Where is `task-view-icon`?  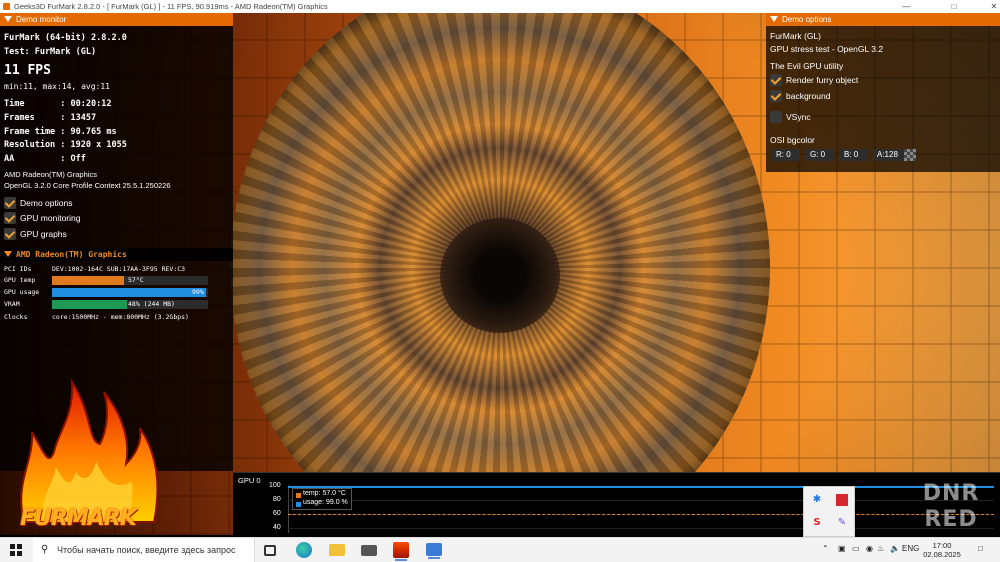
task-view-icon is located at coordinates (270, 550).